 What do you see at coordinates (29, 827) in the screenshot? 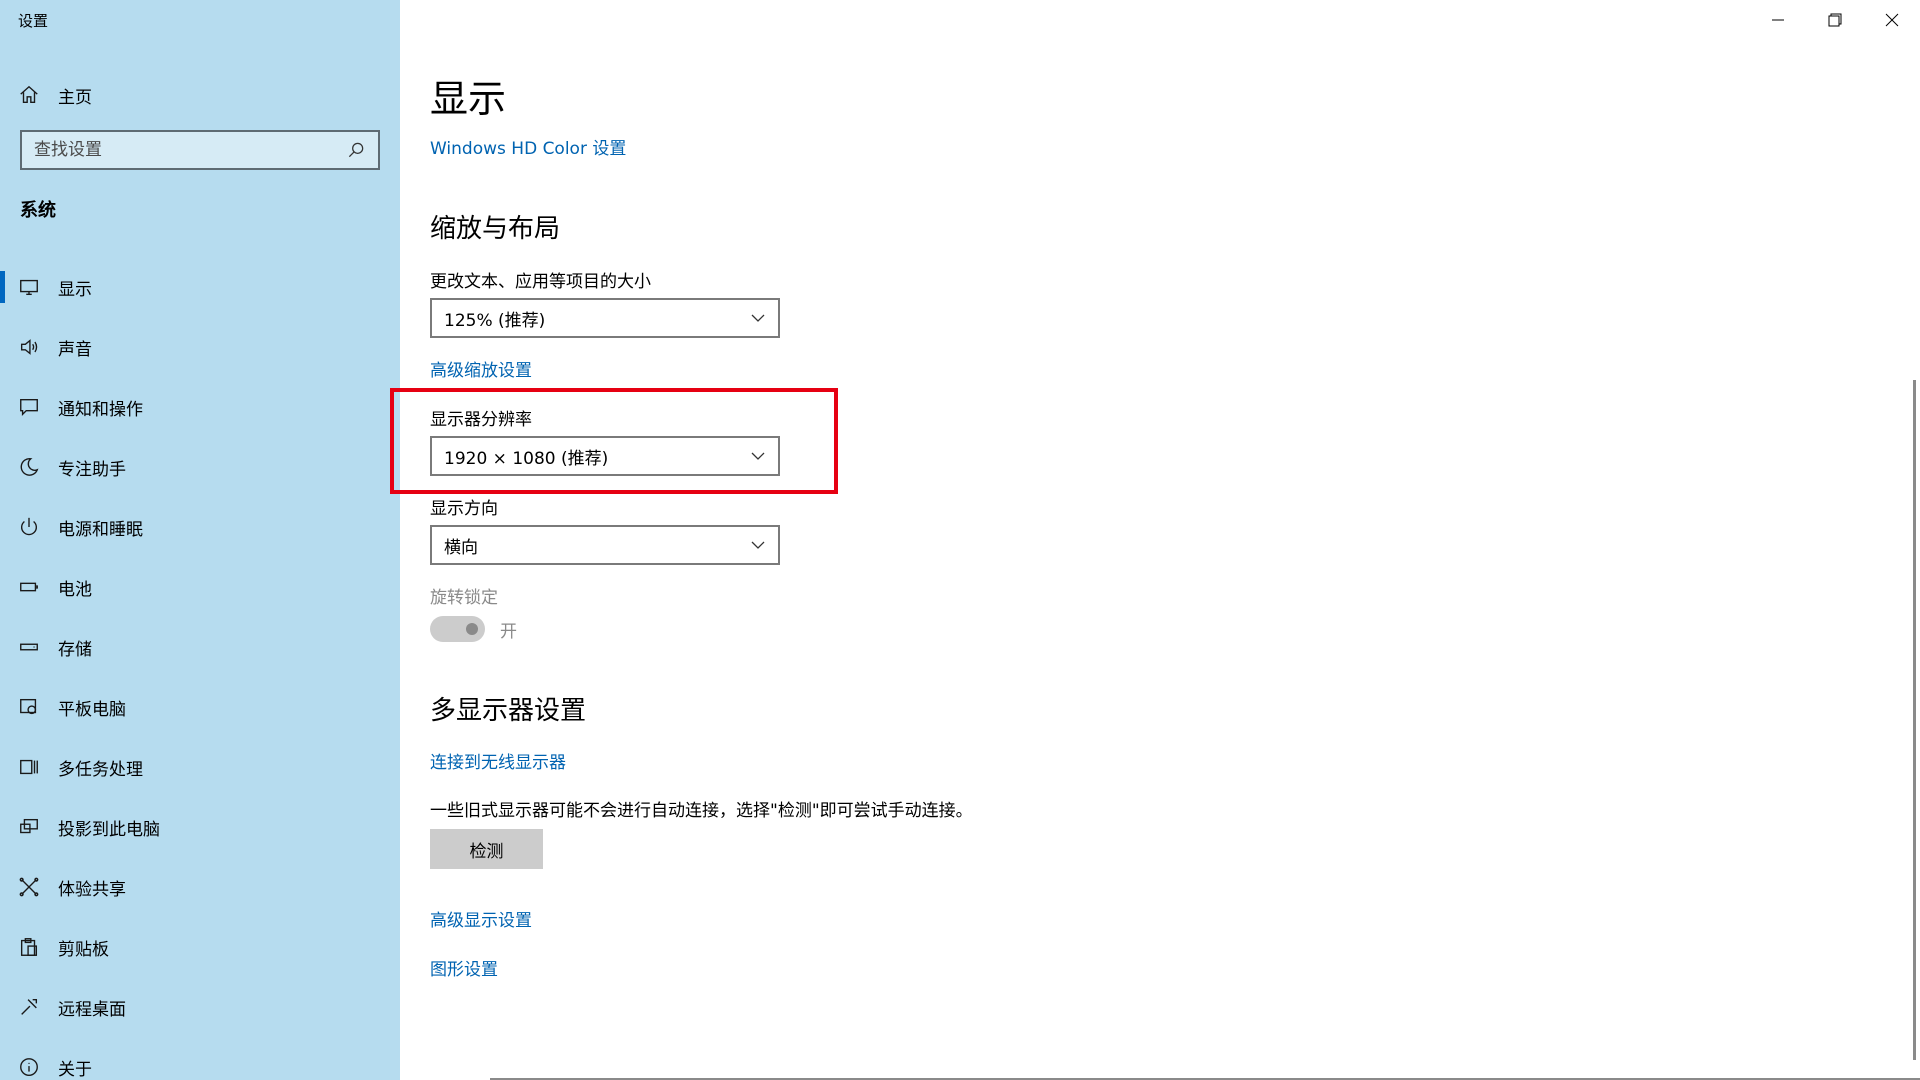
I see `project-icon` at bounding box center [29, 827].